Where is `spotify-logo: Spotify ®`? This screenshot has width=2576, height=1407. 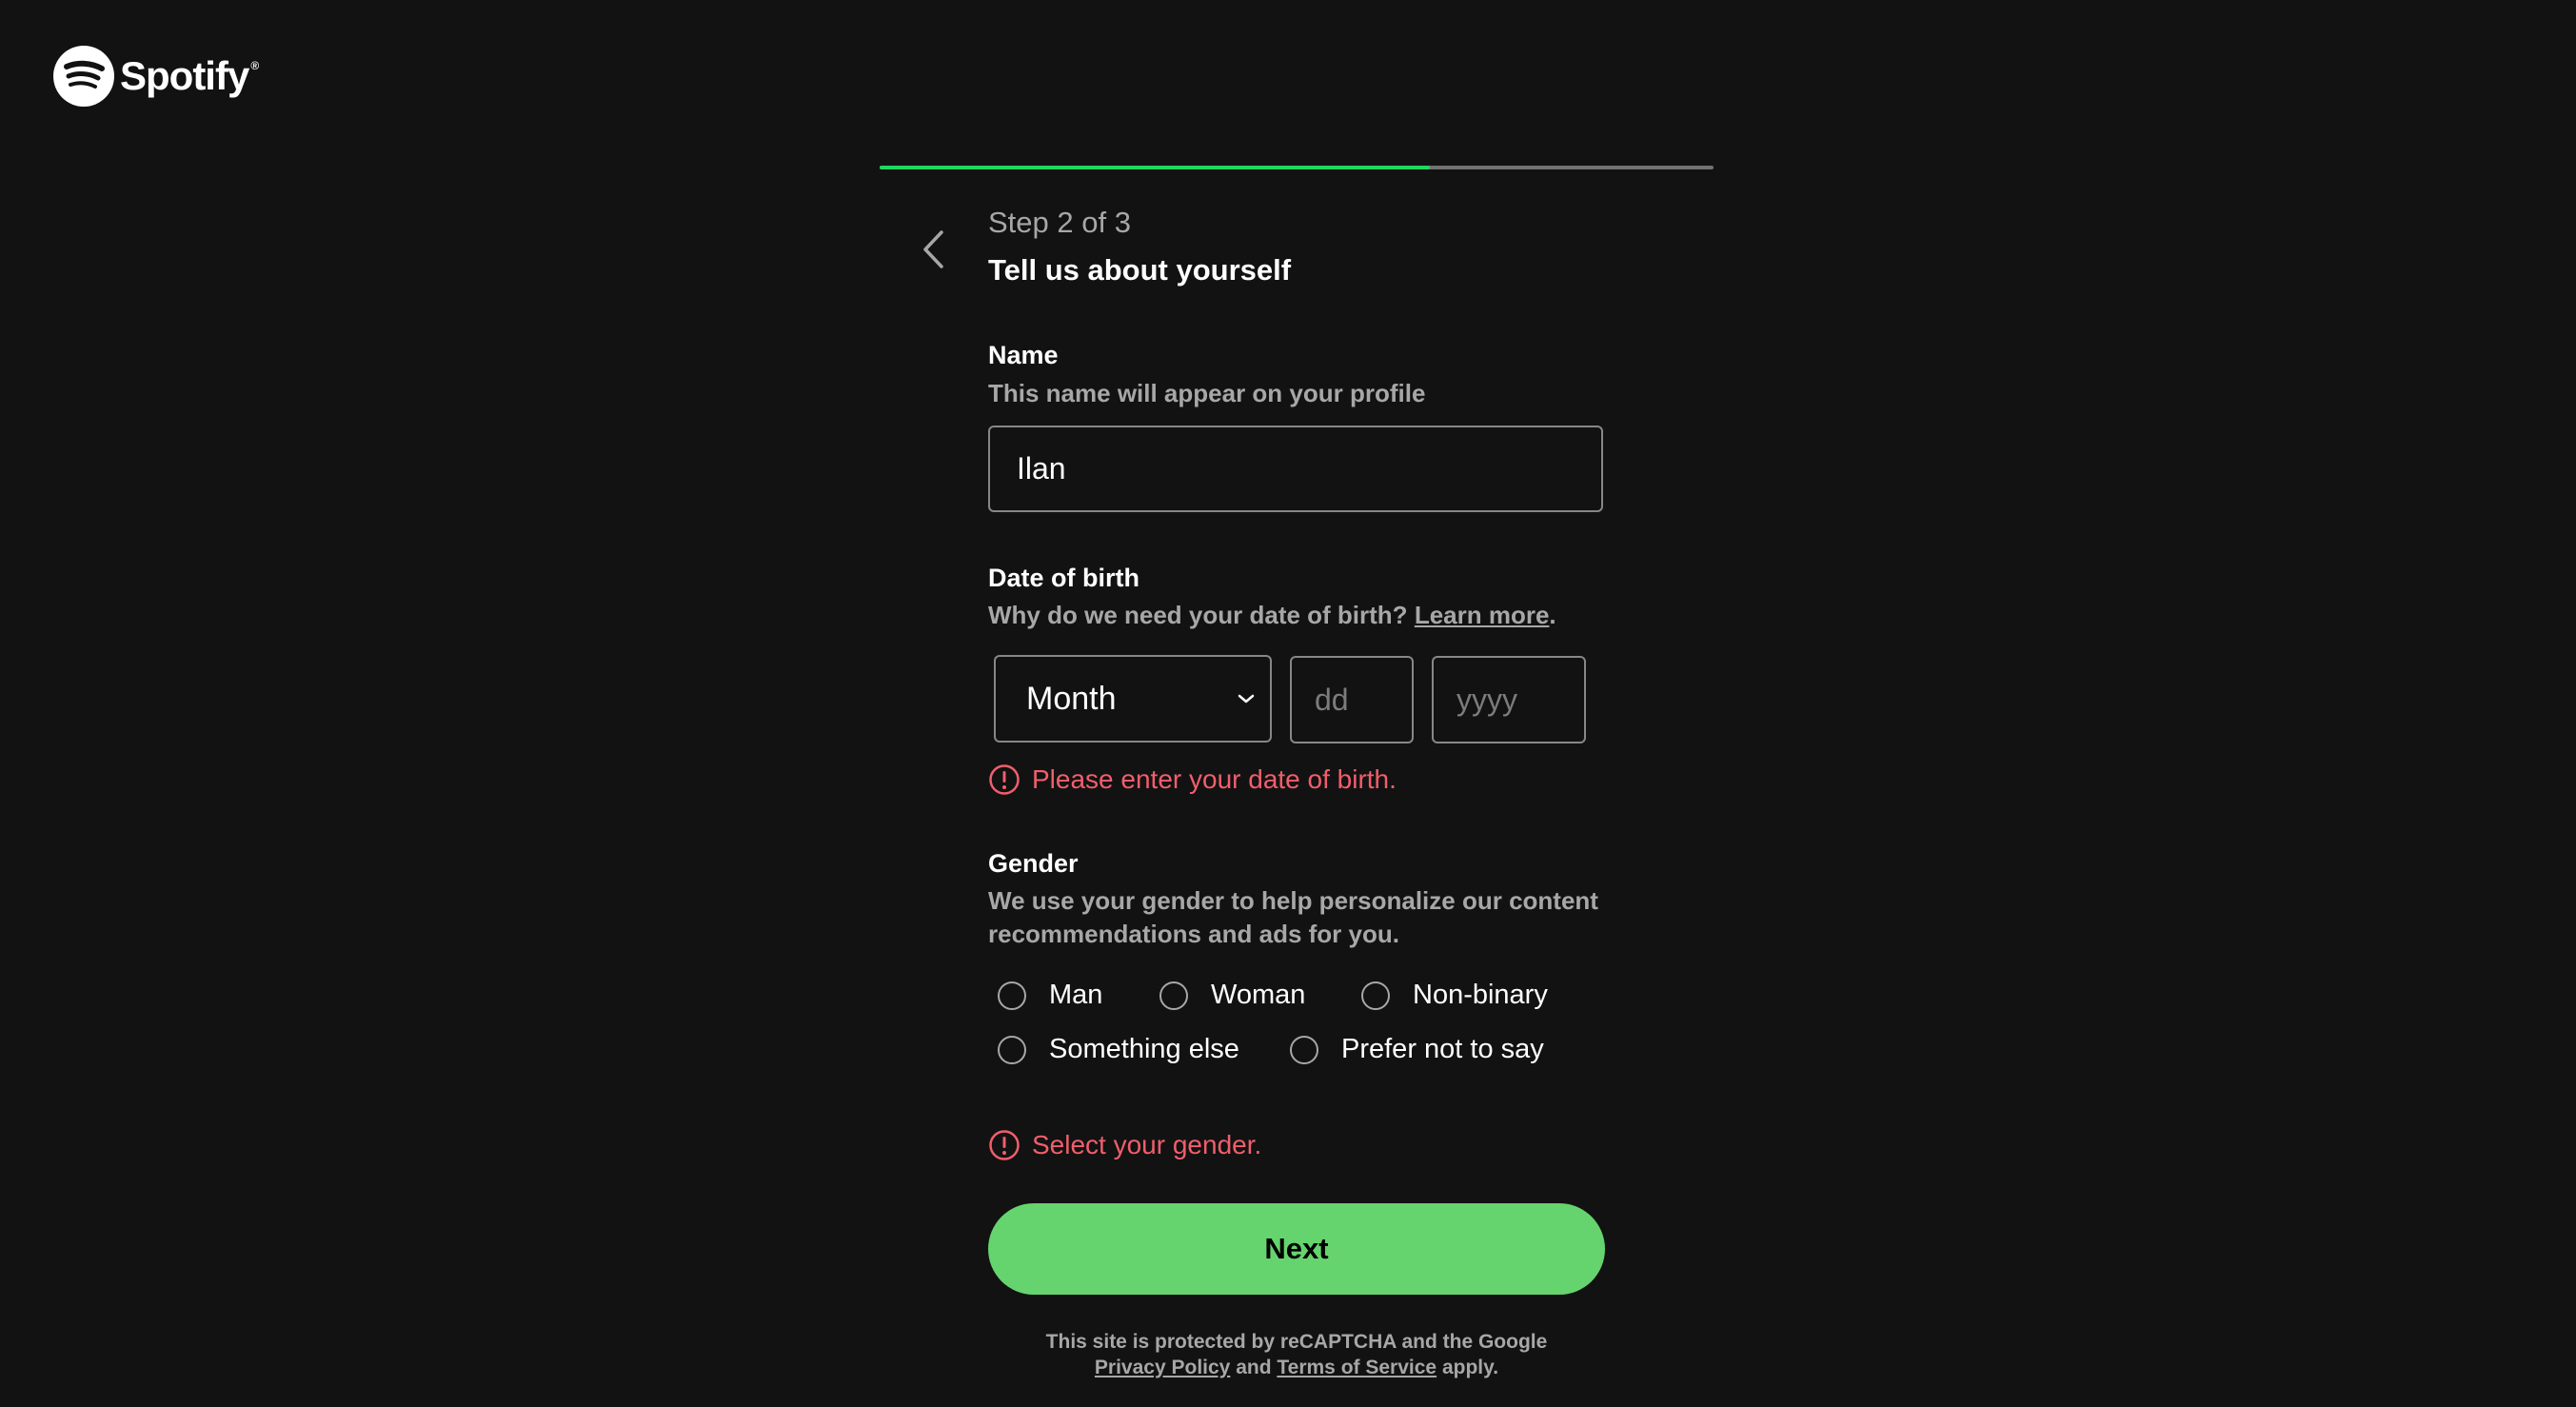 spotify-logo: Spotify ® is located at coordinates (156, 76).